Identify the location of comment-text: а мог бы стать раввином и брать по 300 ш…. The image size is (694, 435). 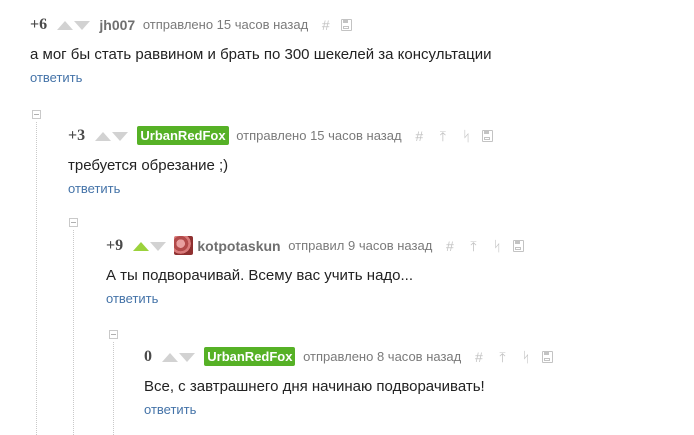
(261, 54).